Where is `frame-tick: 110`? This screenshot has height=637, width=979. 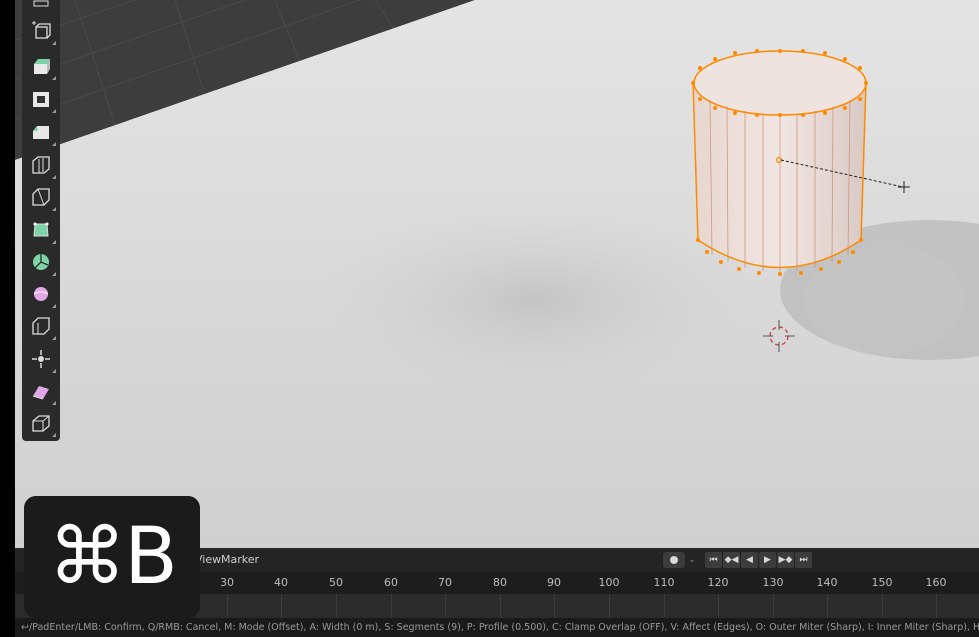 frame-tick: 110 is located at coordinates (664, 582).